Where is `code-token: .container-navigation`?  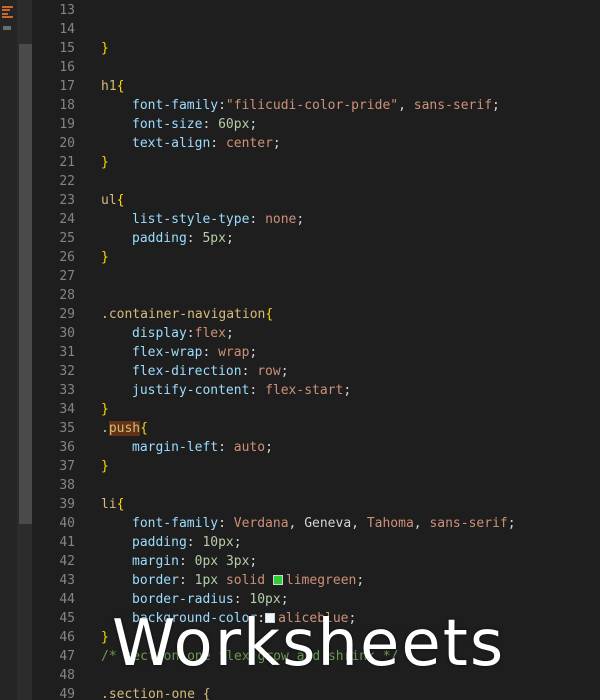
code-token: .container-navigation is located at coordinates (183, 314).